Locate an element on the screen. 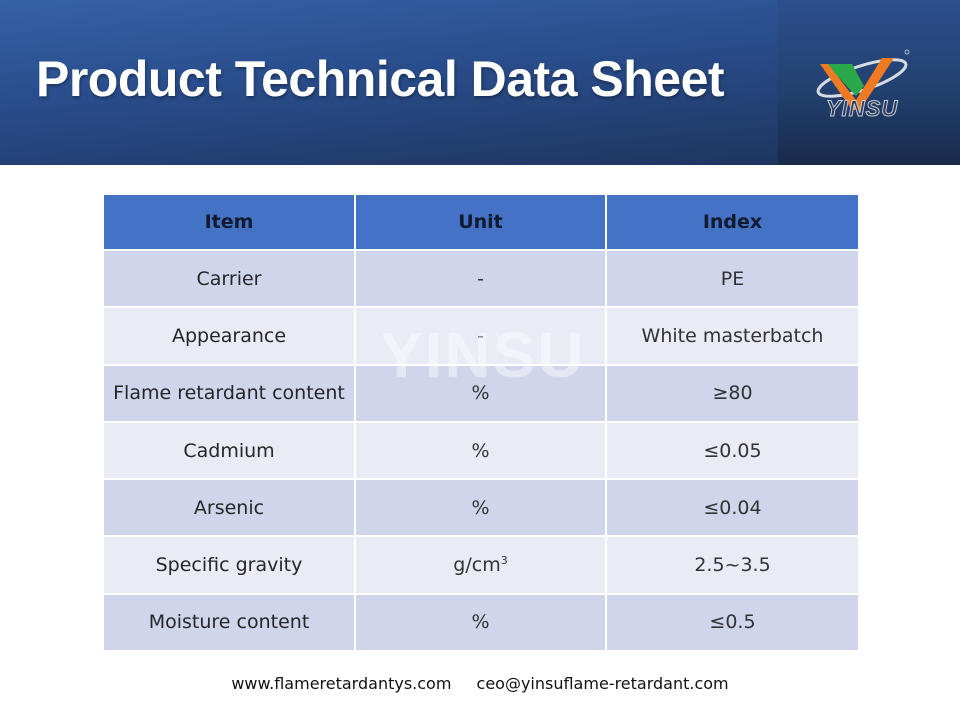  column-header-item: Item is located at coordinates (229, 222).